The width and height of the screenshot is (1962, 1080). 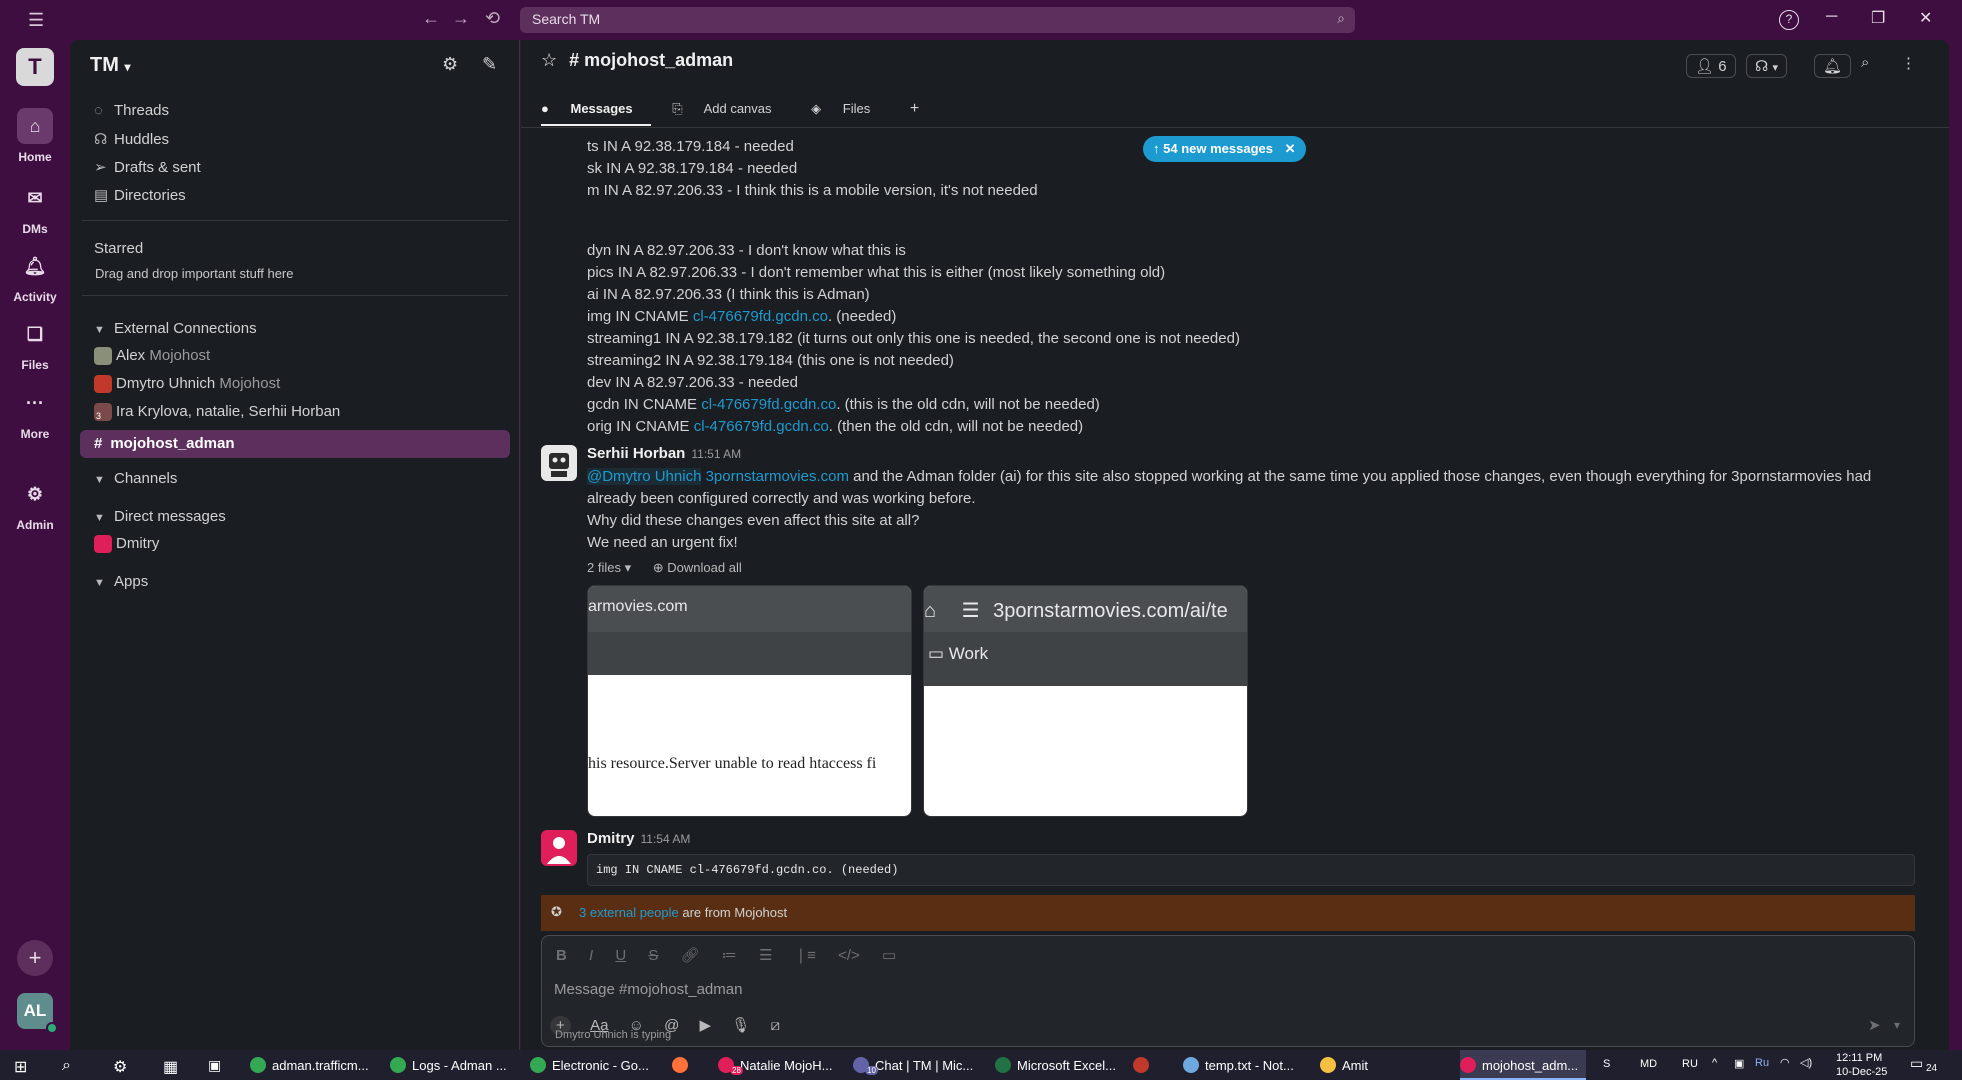 What do you see at coordinates (152, 356) in the screenshot?
I see `dm-item-alex: Alex Mojohost` at bounding box center [152, 356].